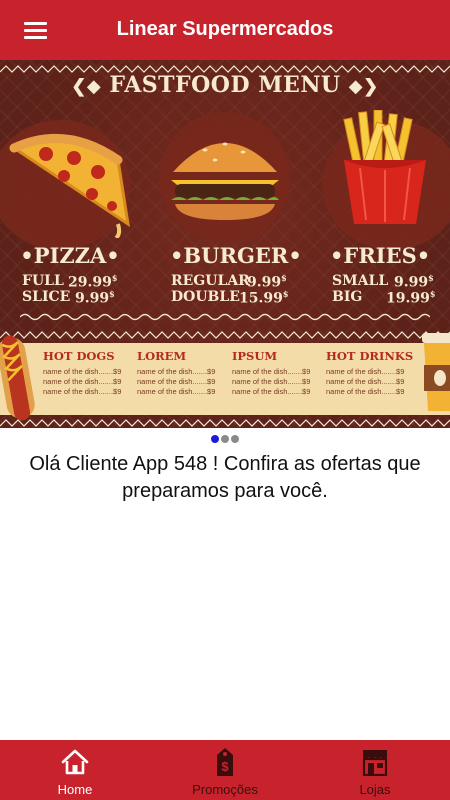 Image resolution: width=450 pixels, height=800 pixels. What do you see at coordinates (230, 298) in the screenshot?
I see `burger-price-double: DOUBLE 15.99$` at bounding box center [230, 298].